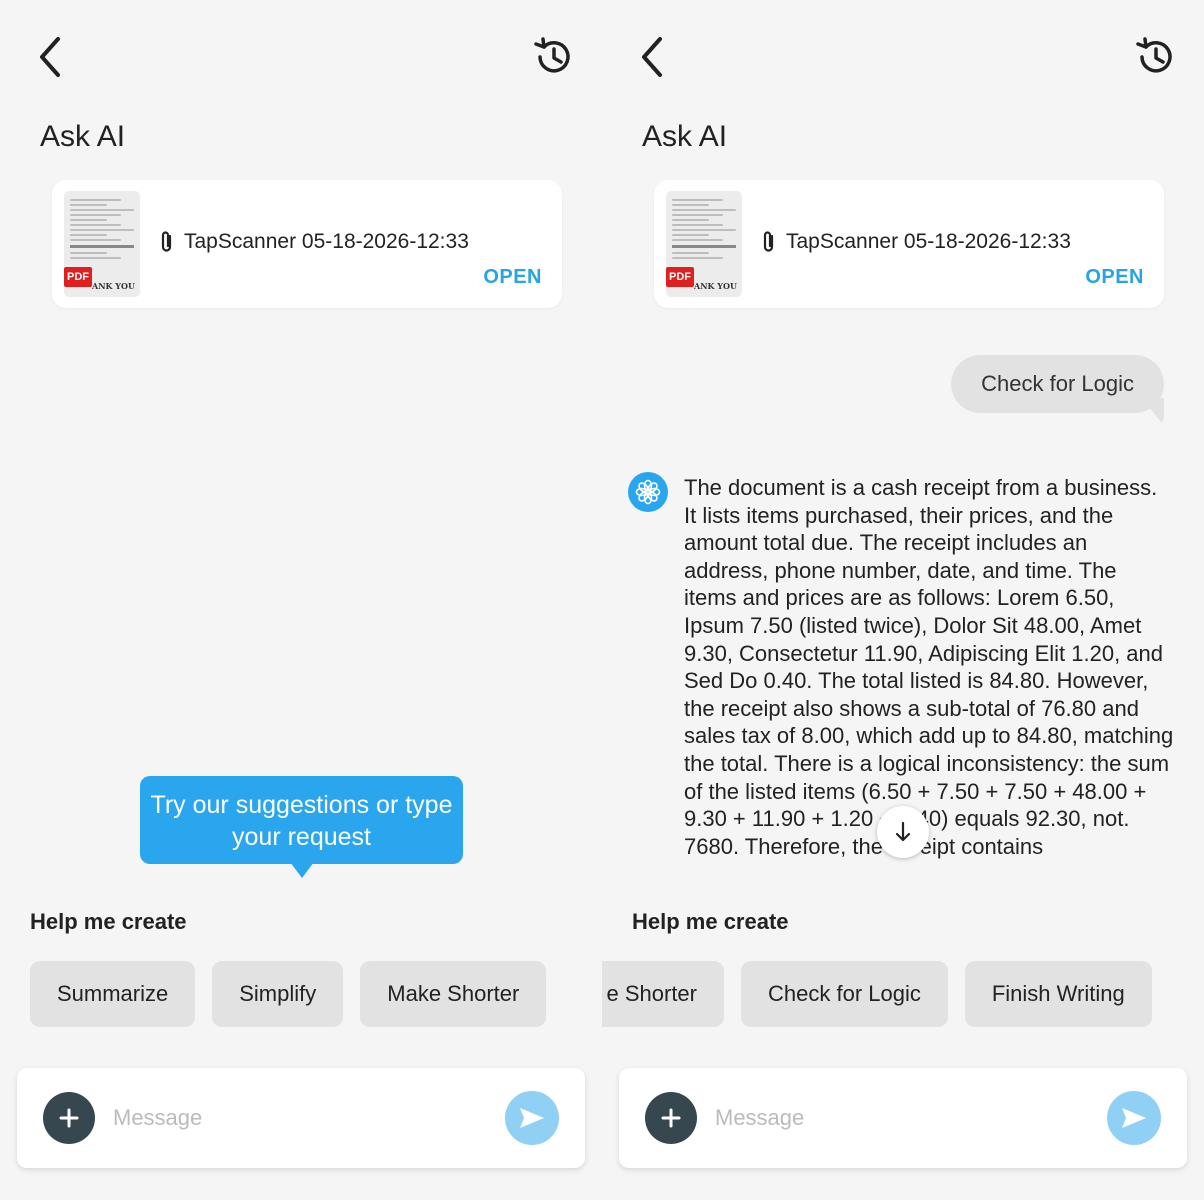  I want to click on user-message-bubble: Check for Logic, so click(1057, 384).